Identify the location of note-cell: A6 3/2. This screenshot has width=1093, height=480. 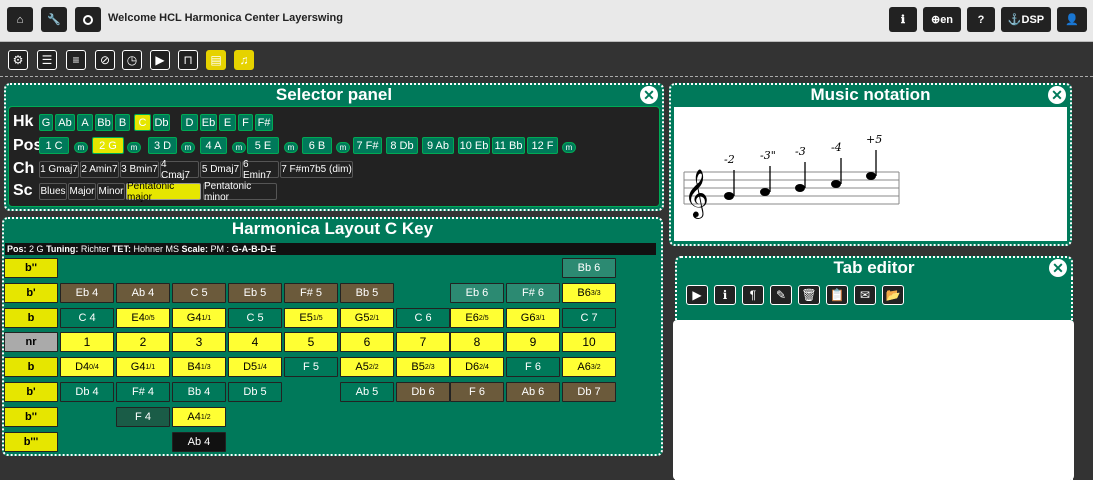
(589, 367).